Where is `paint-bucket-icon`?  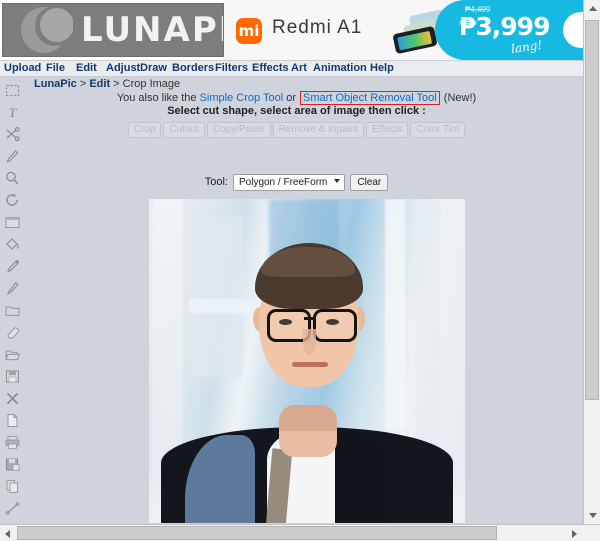
paint-bucket-icon is located at coordinates (12, 244).